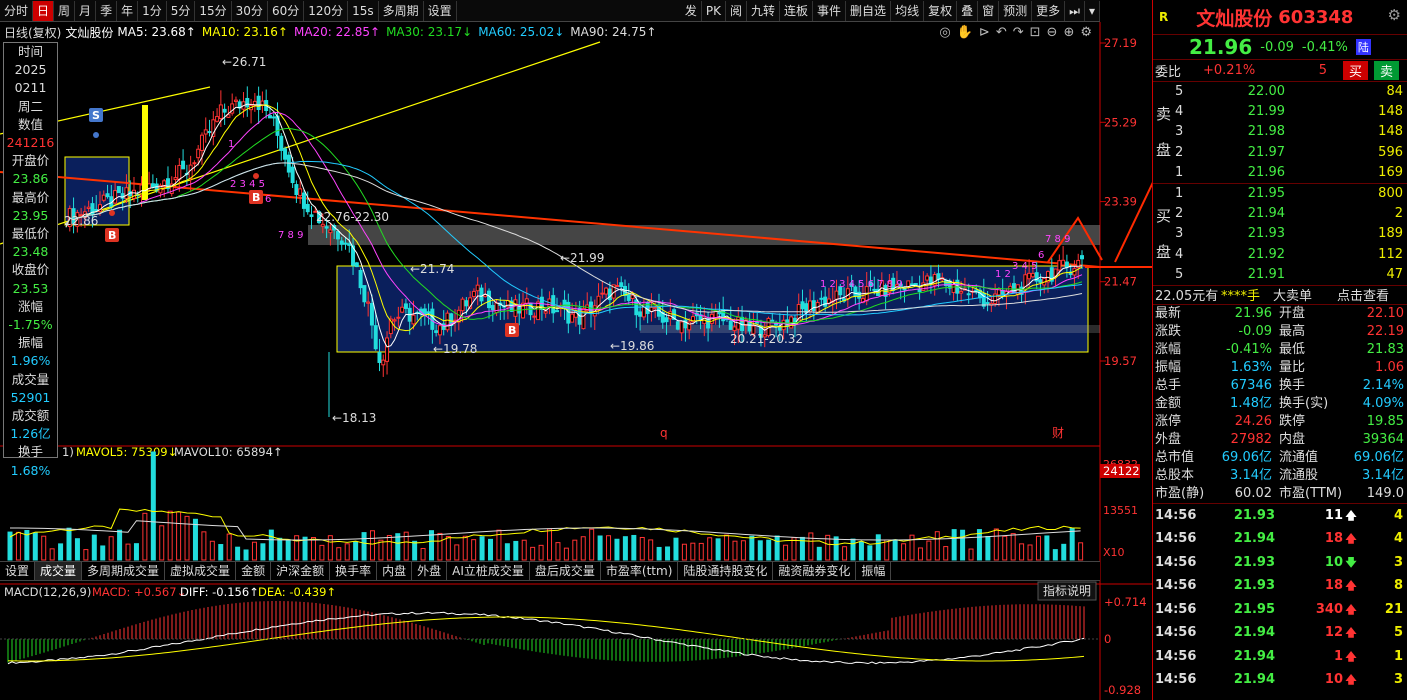  Describe the element at coordinates (1016, 10) in the screenshot. I see `tool-11-button: 预测` at that location.